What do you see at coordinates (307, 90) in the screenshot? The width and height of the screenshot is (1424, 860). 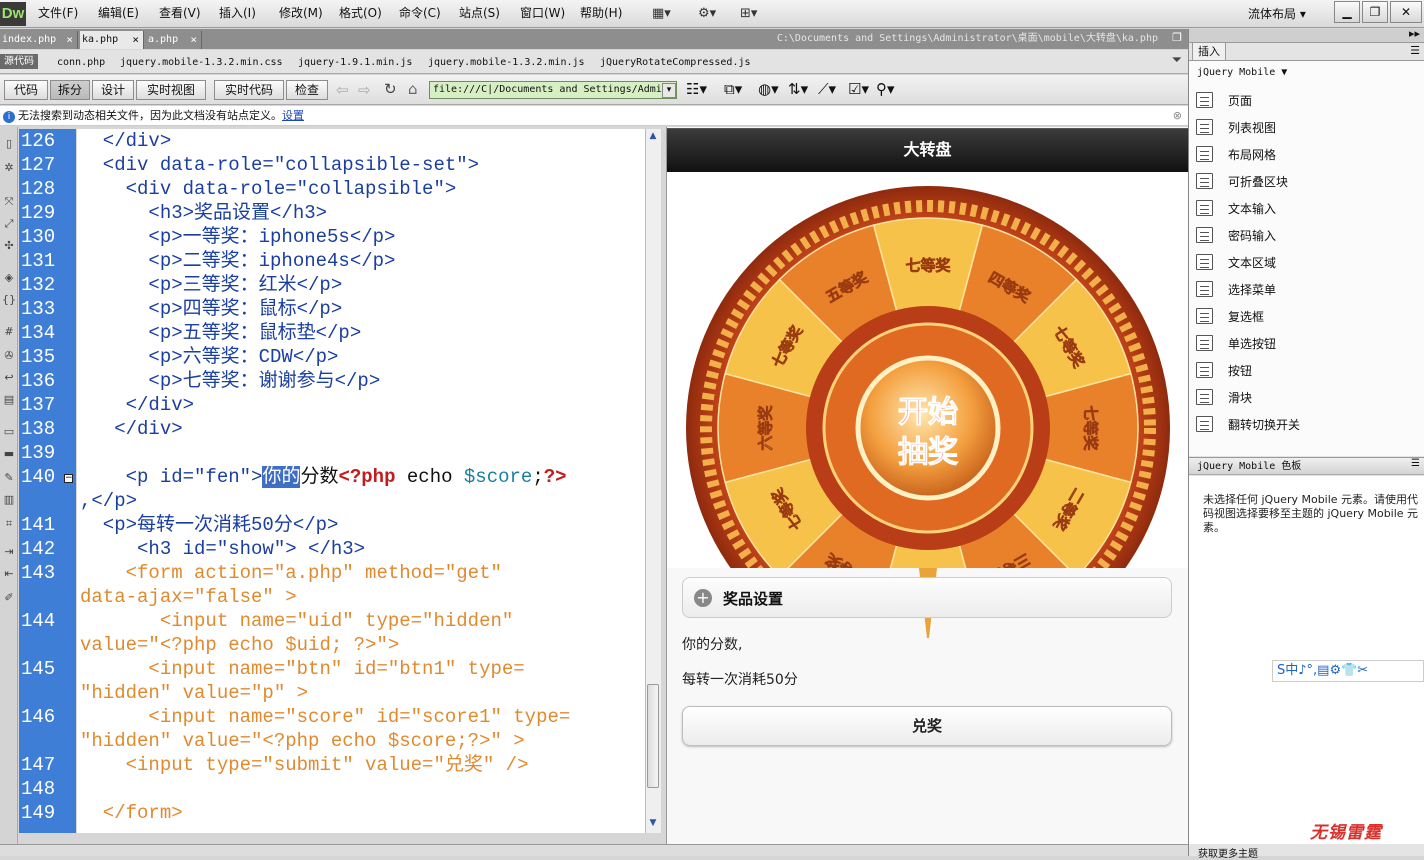 I see `inspect-button: 检查` at bounding box center [307, 90].